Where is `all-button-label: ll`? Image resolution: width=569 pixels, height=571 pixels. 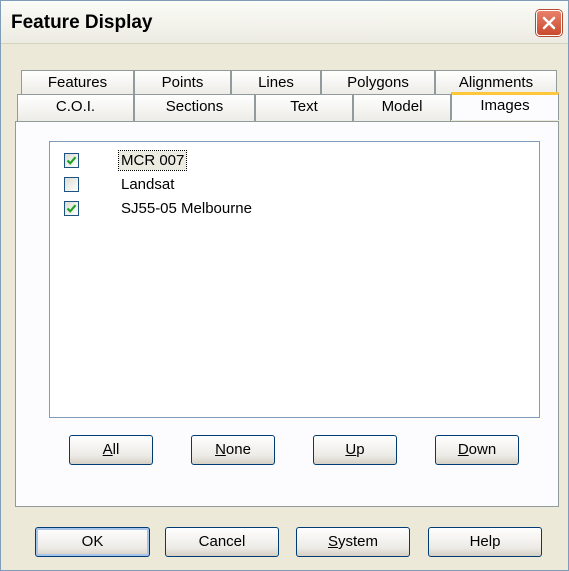 all-button-label: ll is located at coordinates (116, 449).